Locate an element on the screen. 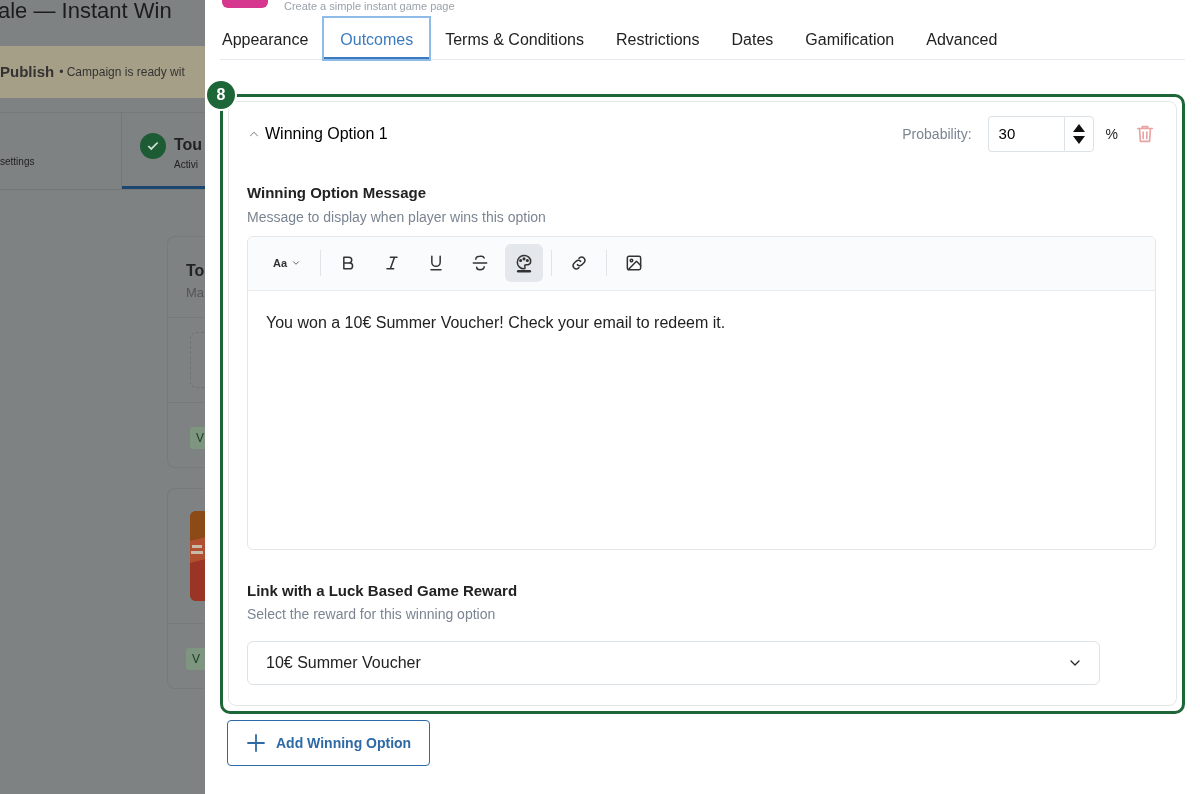 The width and height of the screenshot is (1200, 794). field-help: Select the reward for this winning option is located at coordinates (372, 615).